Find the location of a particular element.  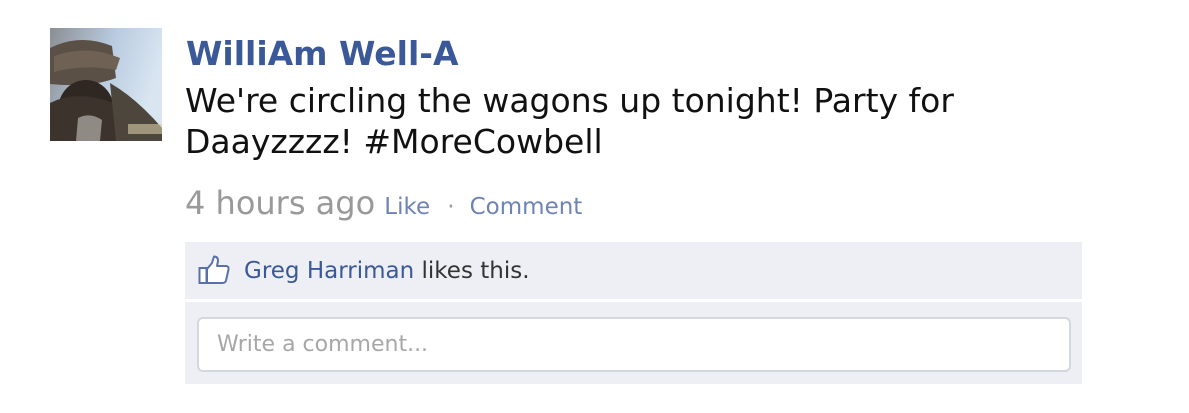

post-meta: 4 hours ago Like · Comment is located at coordinates (383, 206).